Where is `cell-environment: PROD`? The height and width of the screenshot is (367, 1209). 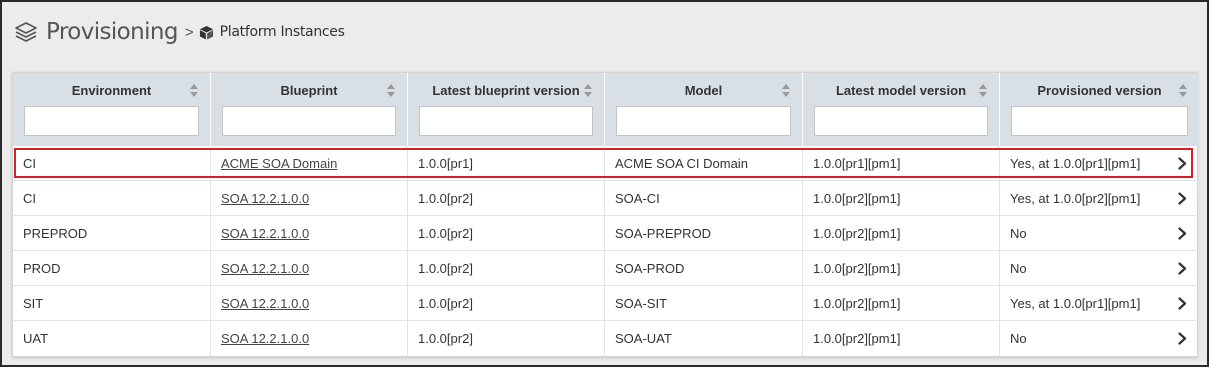
cell-environment: PROD is located at coordinates (112, 268).